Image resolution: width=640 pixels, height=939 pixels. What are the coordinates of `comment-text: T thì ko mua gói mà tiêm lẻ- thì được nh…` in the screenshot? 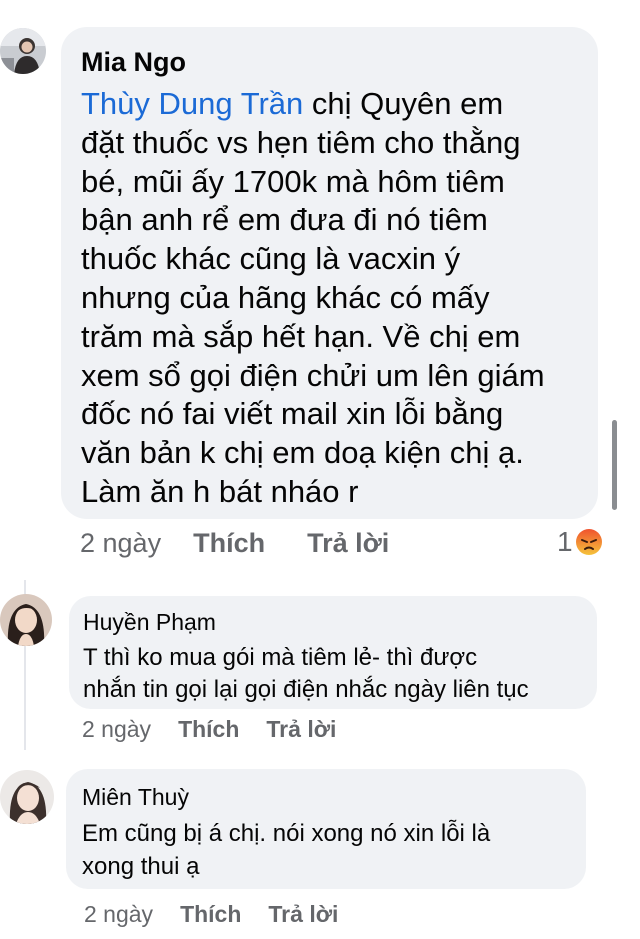 It's located at (306, 673).